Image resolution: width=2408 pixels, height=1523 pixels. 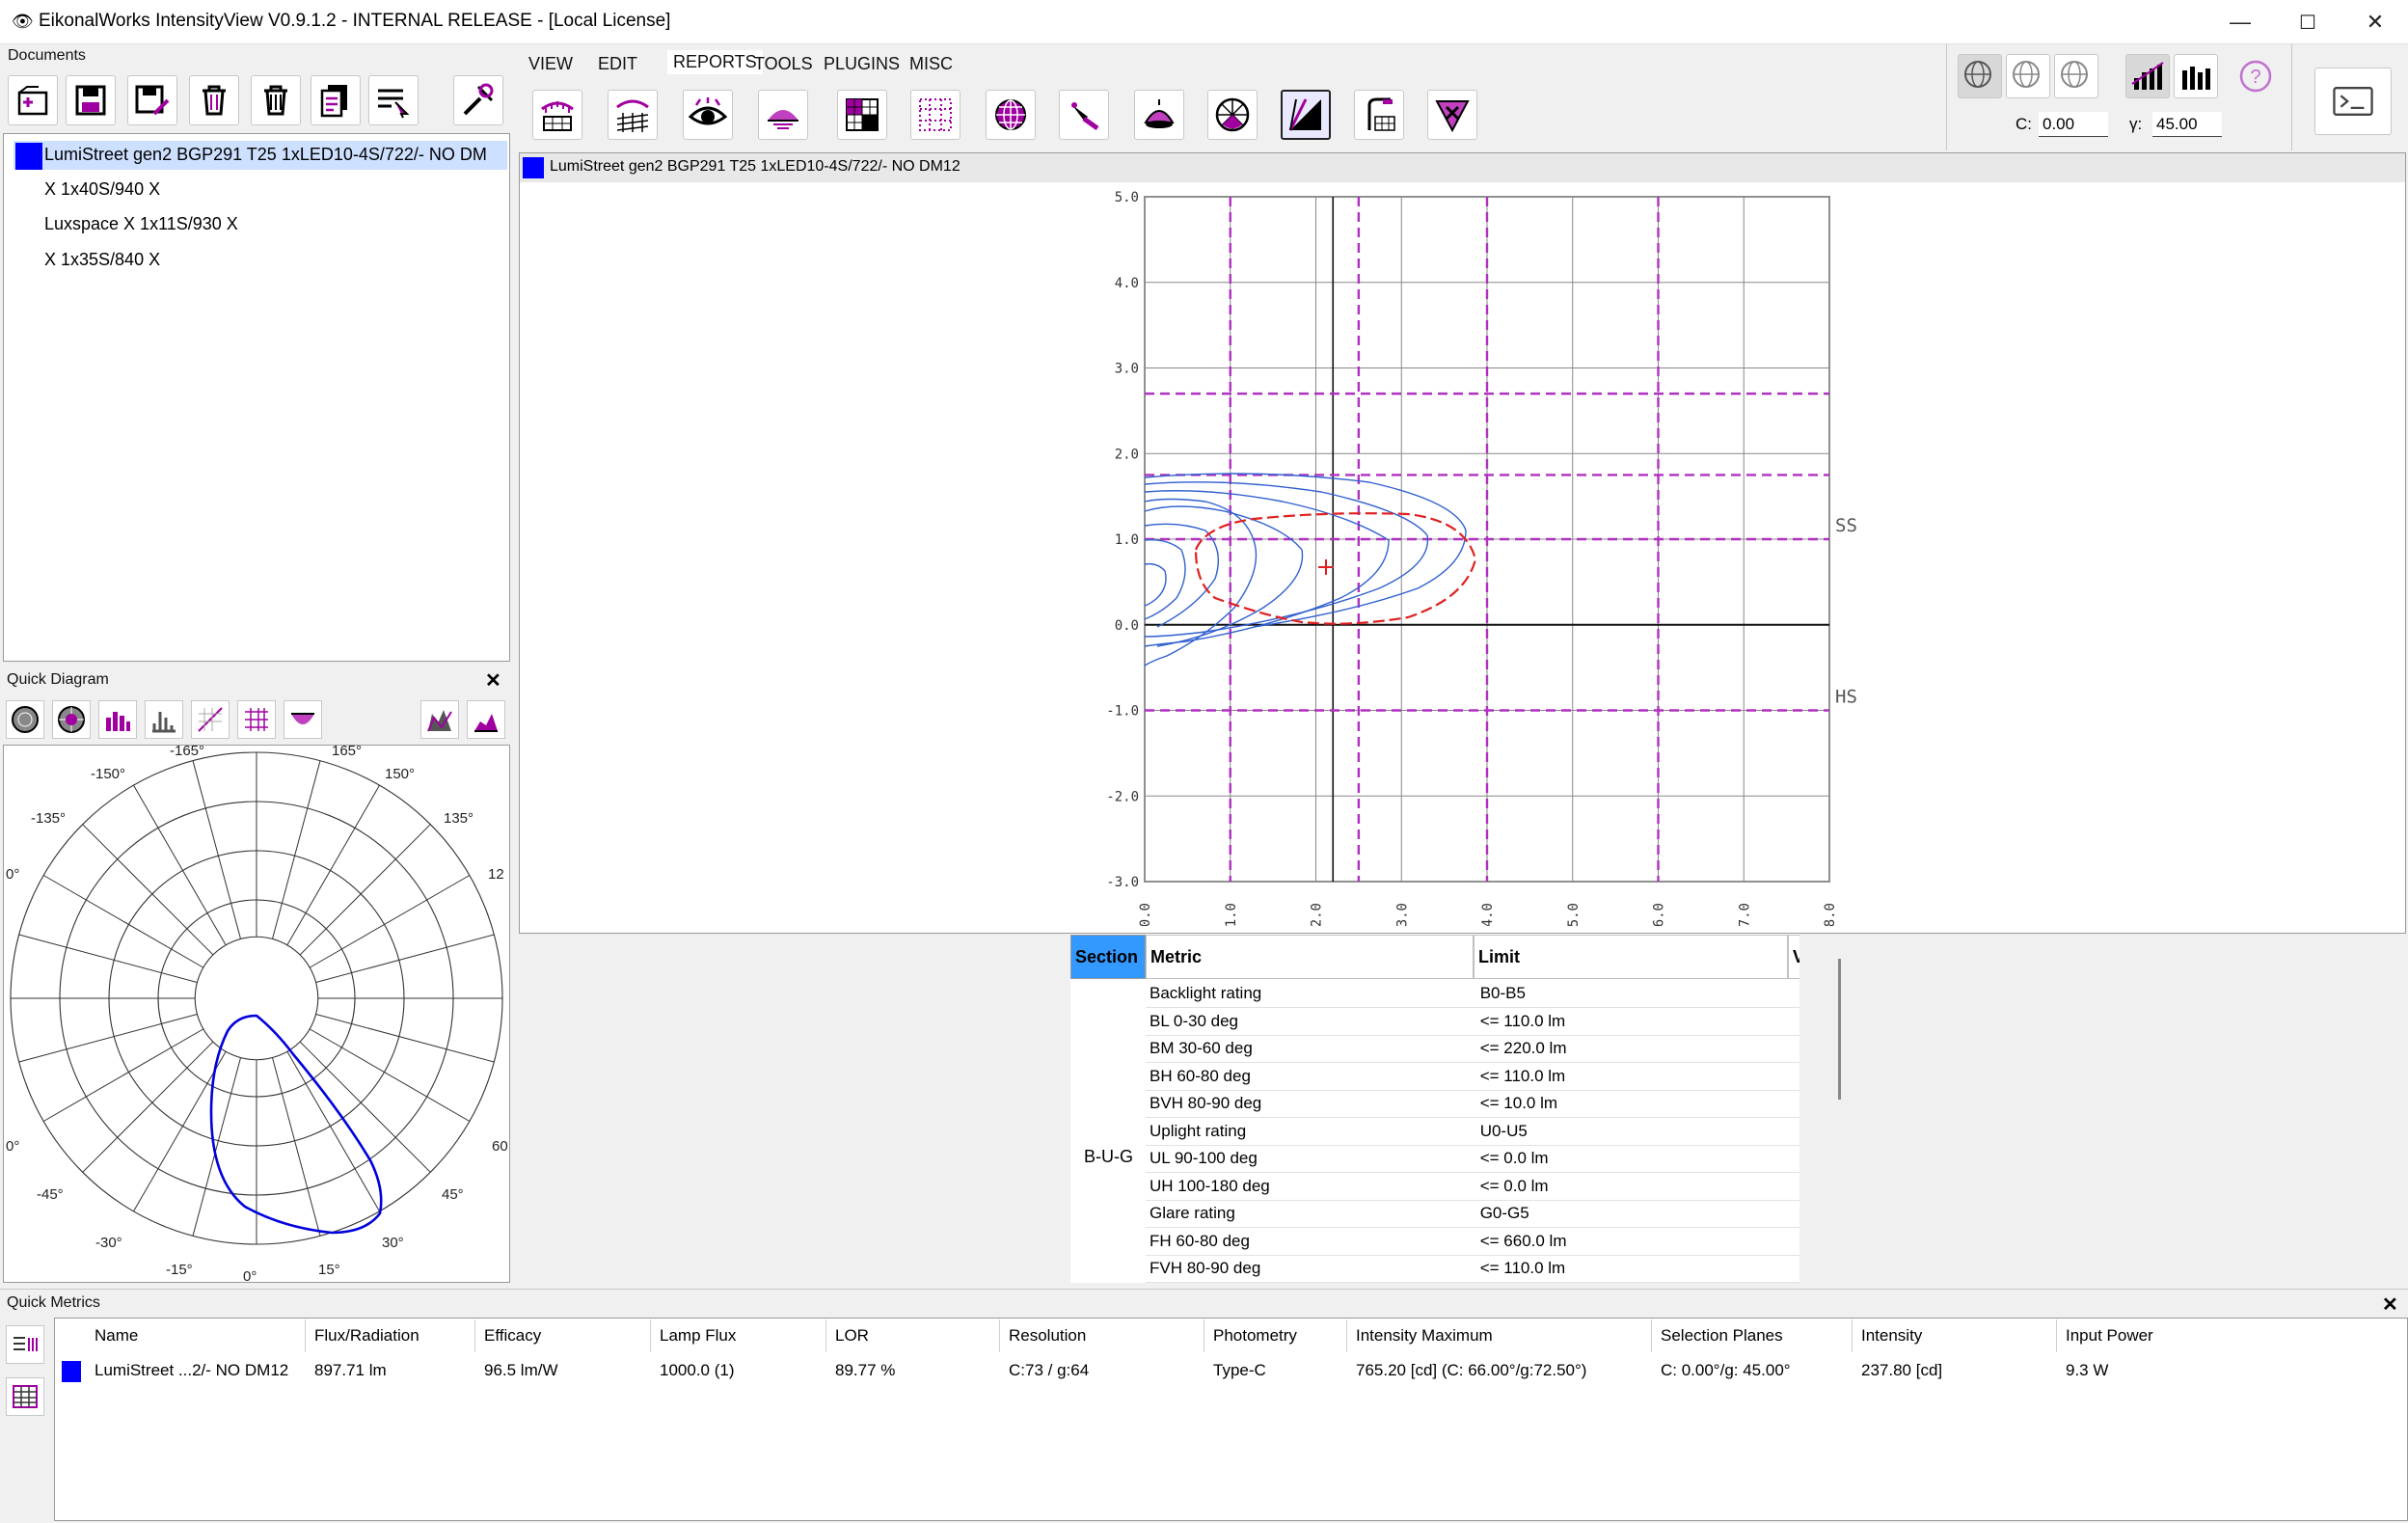 I want to click on area-chart-alt-button, so click(x=486, y=719).